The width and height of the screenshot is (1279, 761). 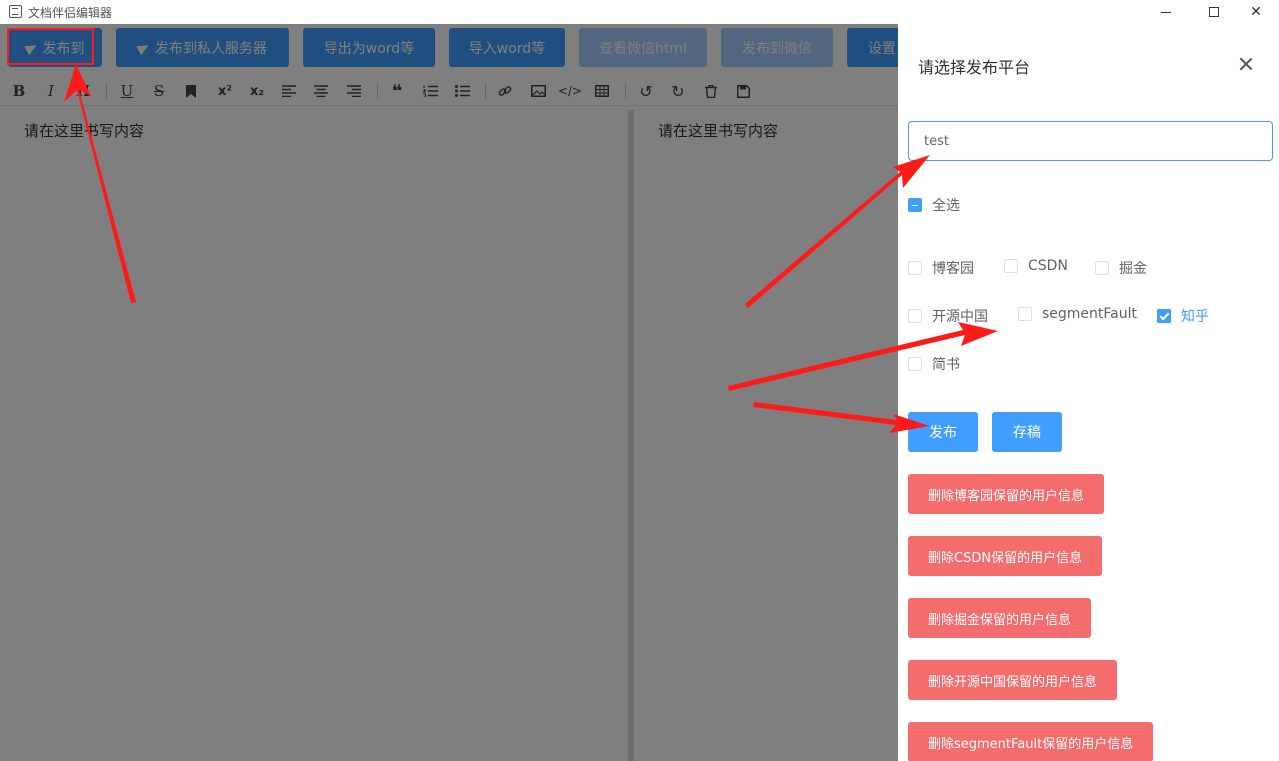 What do you see at coordinates (1090, 314) in the screenshot?
I see `checkbox-label: segmentFault` at bounding box center [1090, 314].